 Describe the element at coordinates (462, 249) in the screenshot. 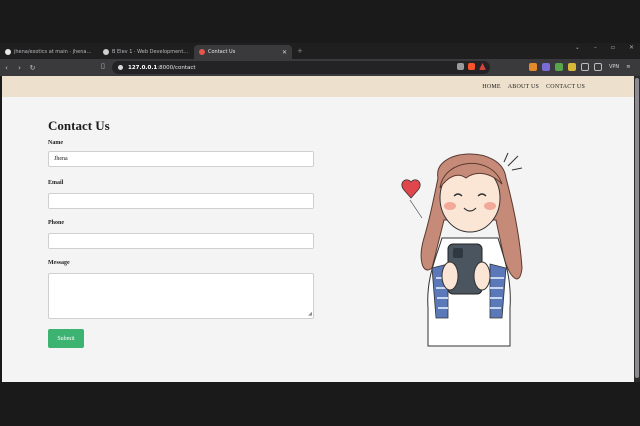

I see `girl-with-phone-illustration` at that location.